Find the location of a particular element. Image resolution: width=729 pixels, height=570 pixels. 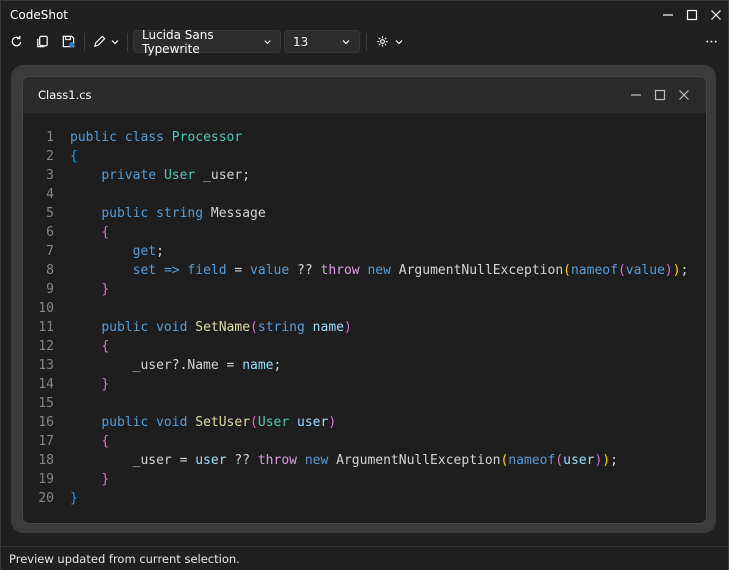

code-line: 14 } is located at coordinates (364, 384).